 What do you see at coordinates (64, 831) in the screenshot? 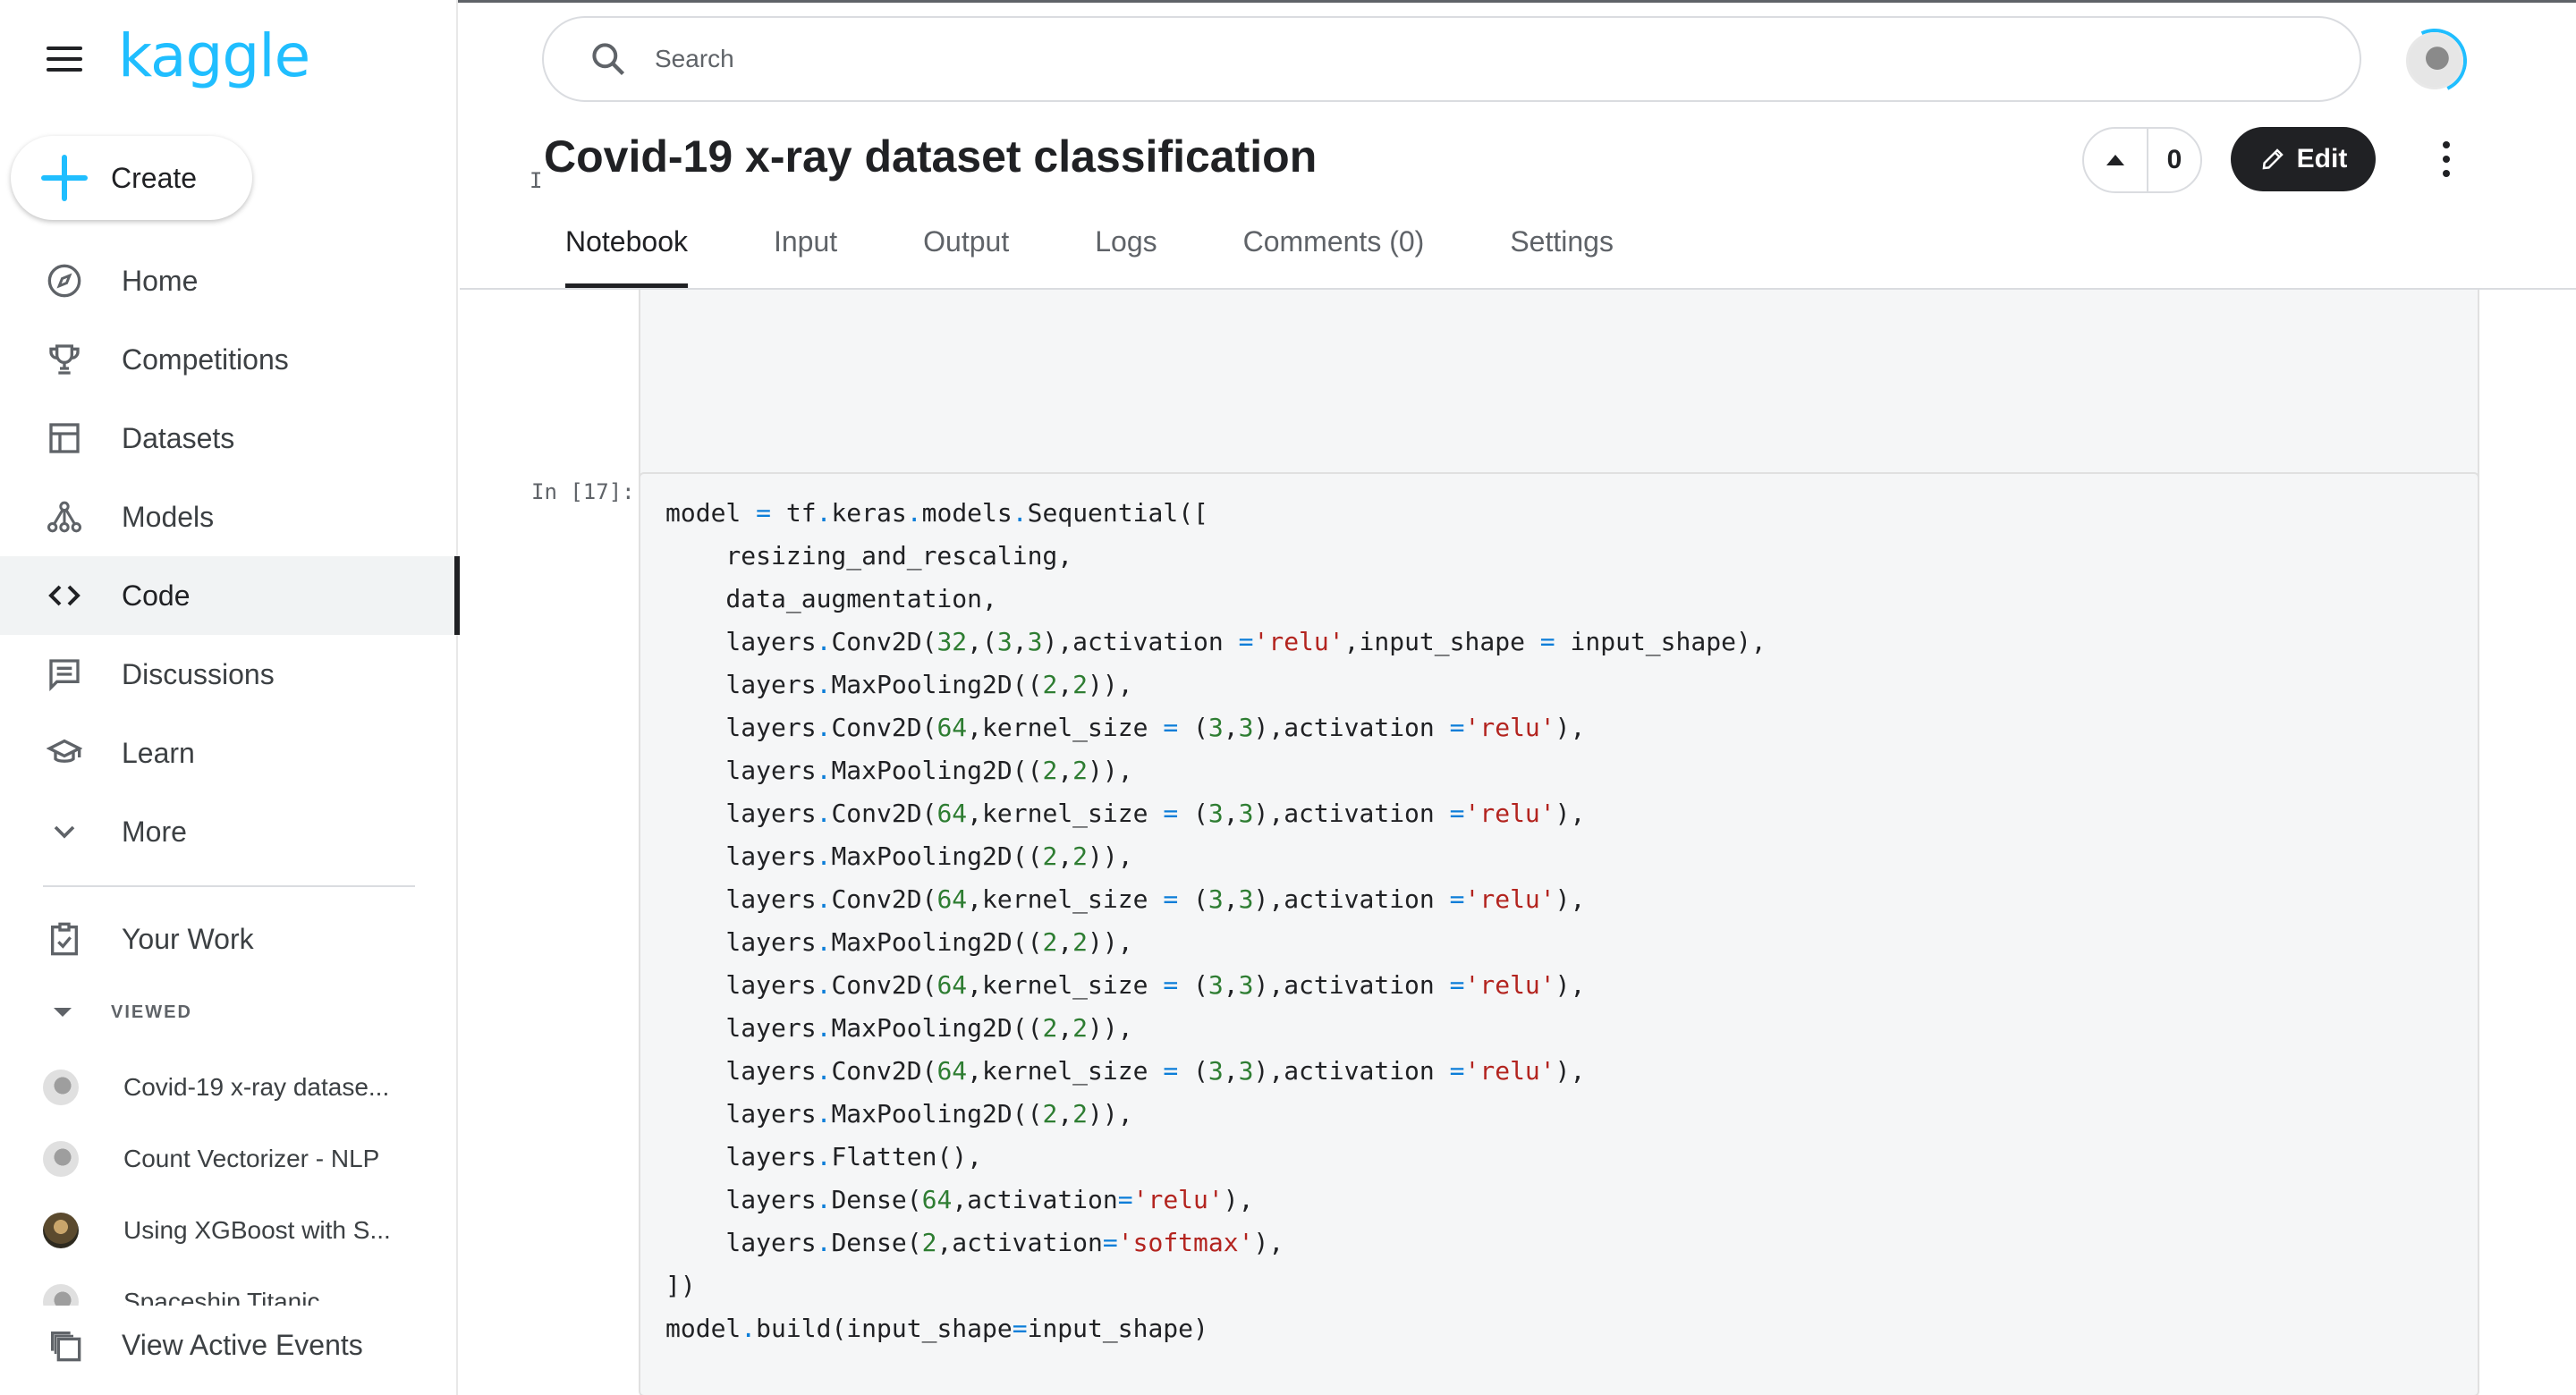
I see `chevron-down-icon` at bounding box center [64, 831].